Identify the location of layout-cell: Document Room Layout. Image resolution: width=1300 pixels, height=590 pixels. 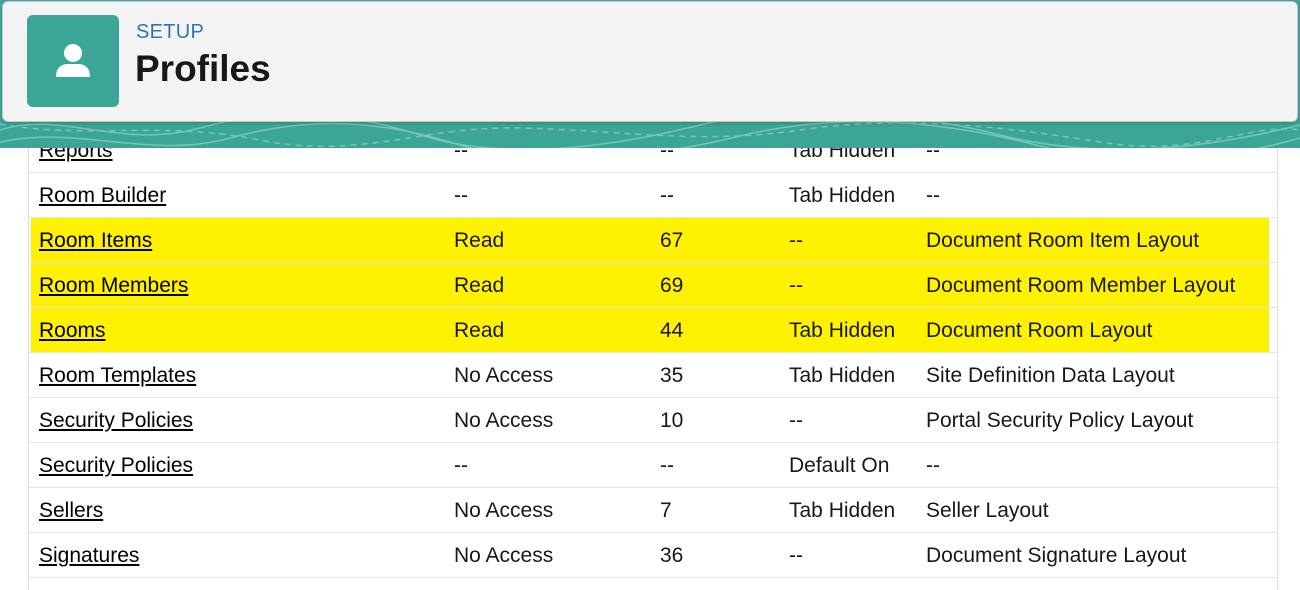
(1039, 330).